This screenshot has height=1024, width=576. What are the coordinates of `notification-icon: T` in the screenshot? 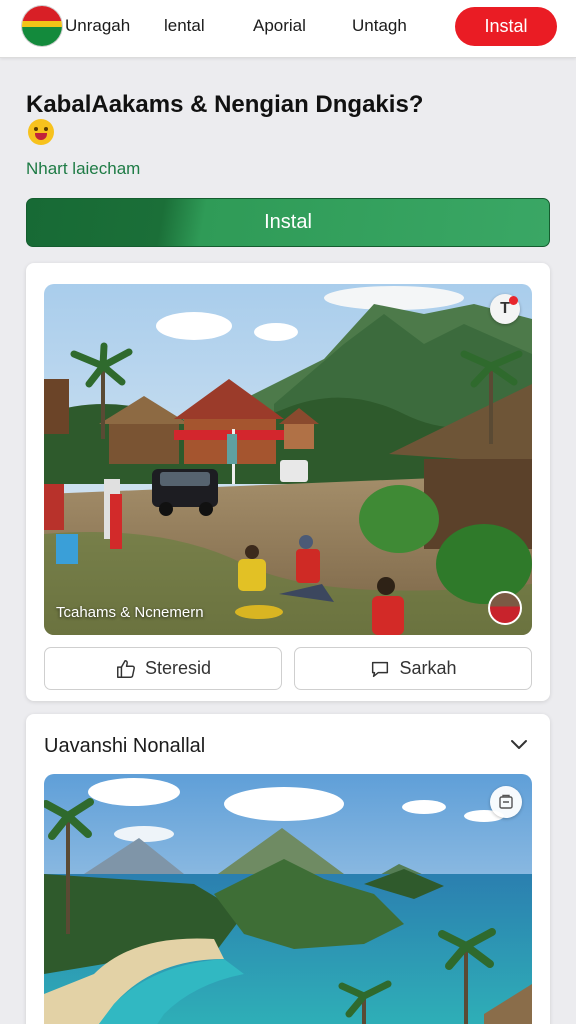 It's located at (505, 309).